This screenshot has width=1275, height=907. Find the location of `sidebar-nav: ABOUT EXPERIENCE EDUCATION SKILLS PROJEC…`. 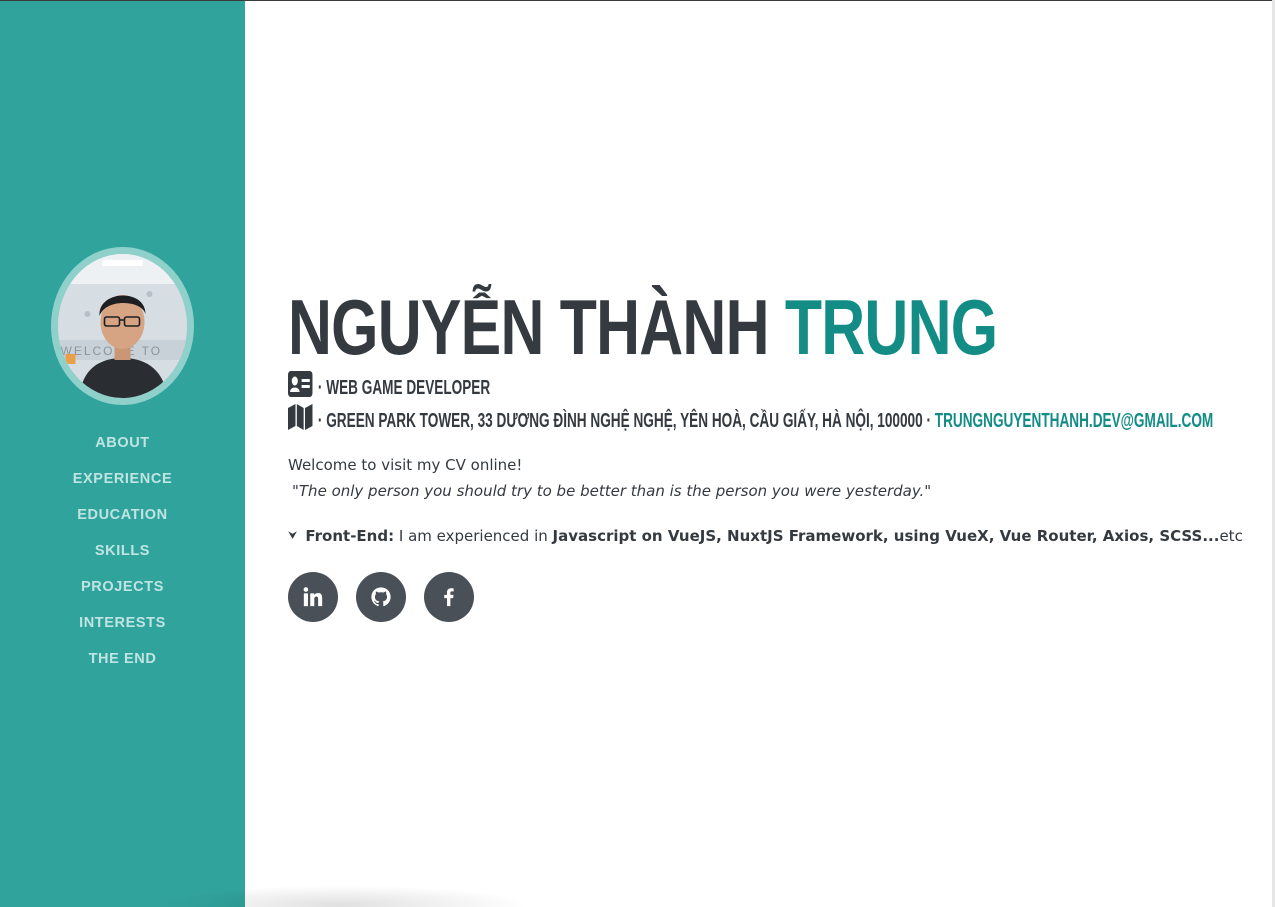

sidebar-nav: ABOUT EXPERIENCE EDUCATION SKILLS PROJEC… is located at coordinates (122, 551).